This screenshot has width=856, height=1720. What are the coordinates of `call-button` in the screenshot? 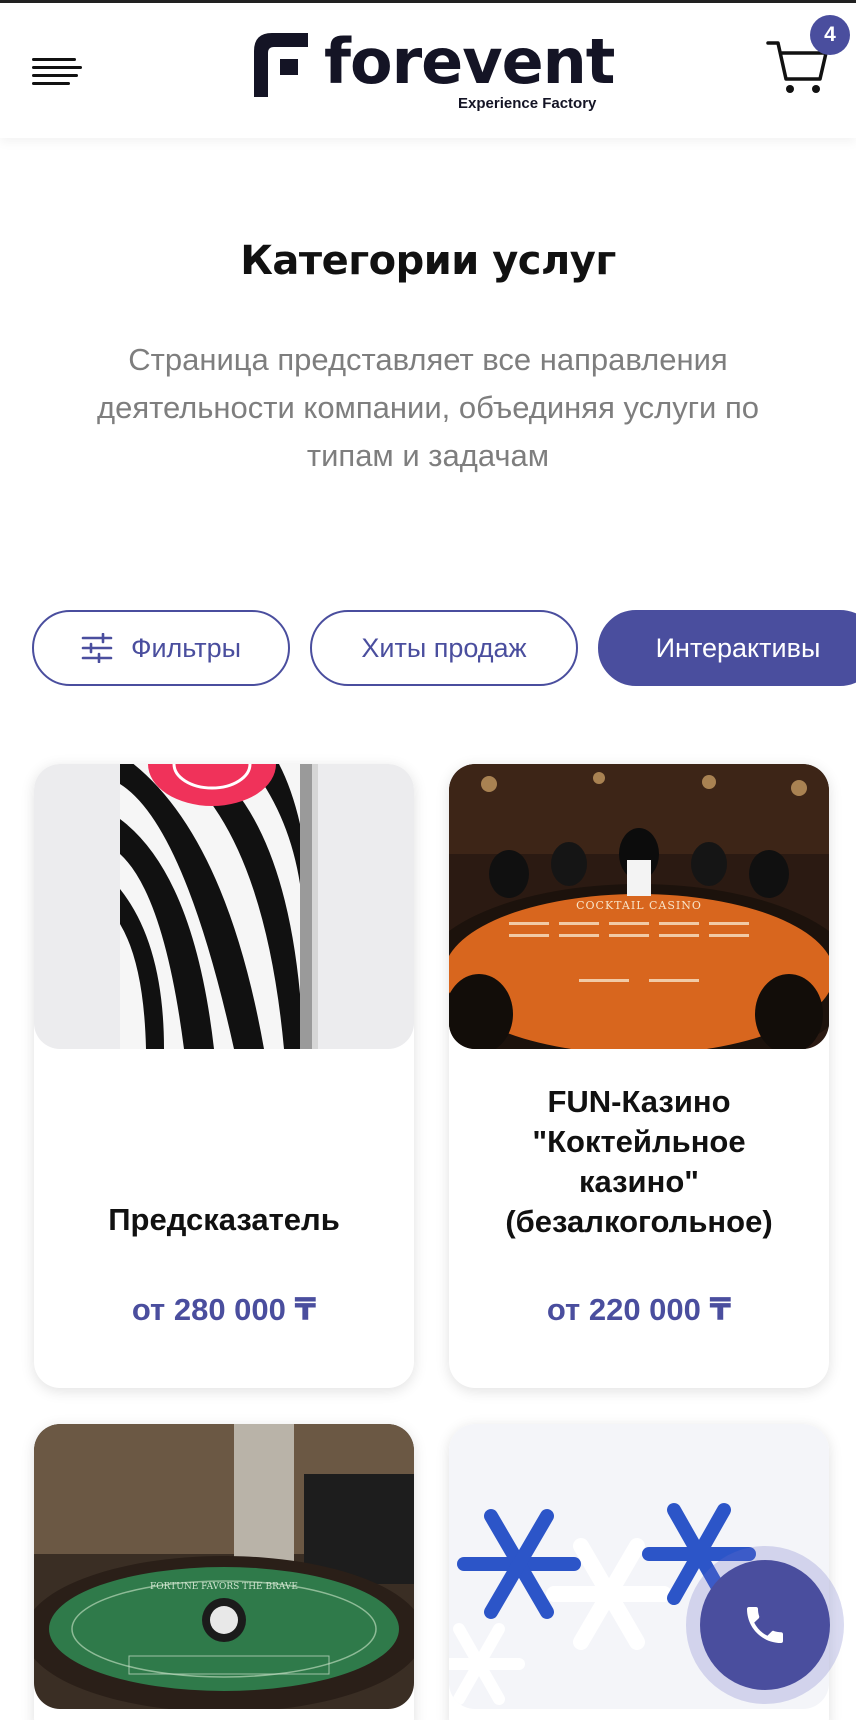 It's located at (765, 1625).